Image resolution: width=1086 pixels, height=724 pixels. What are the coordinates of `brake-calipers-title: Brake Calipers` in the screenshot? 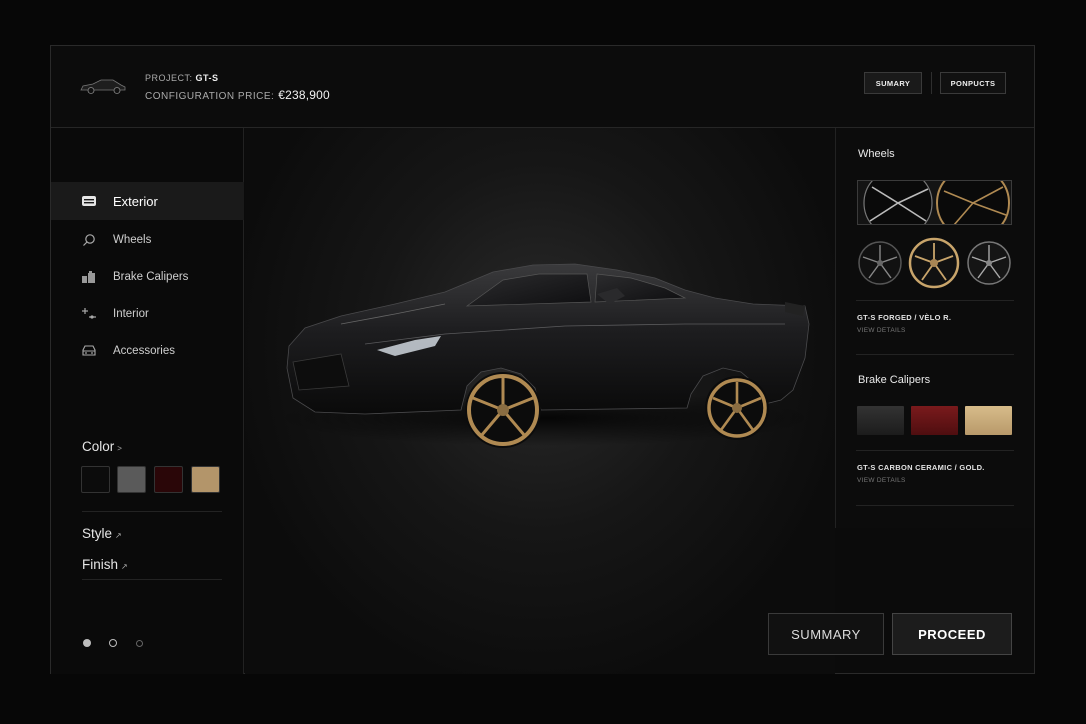 It's located at (894, 380).